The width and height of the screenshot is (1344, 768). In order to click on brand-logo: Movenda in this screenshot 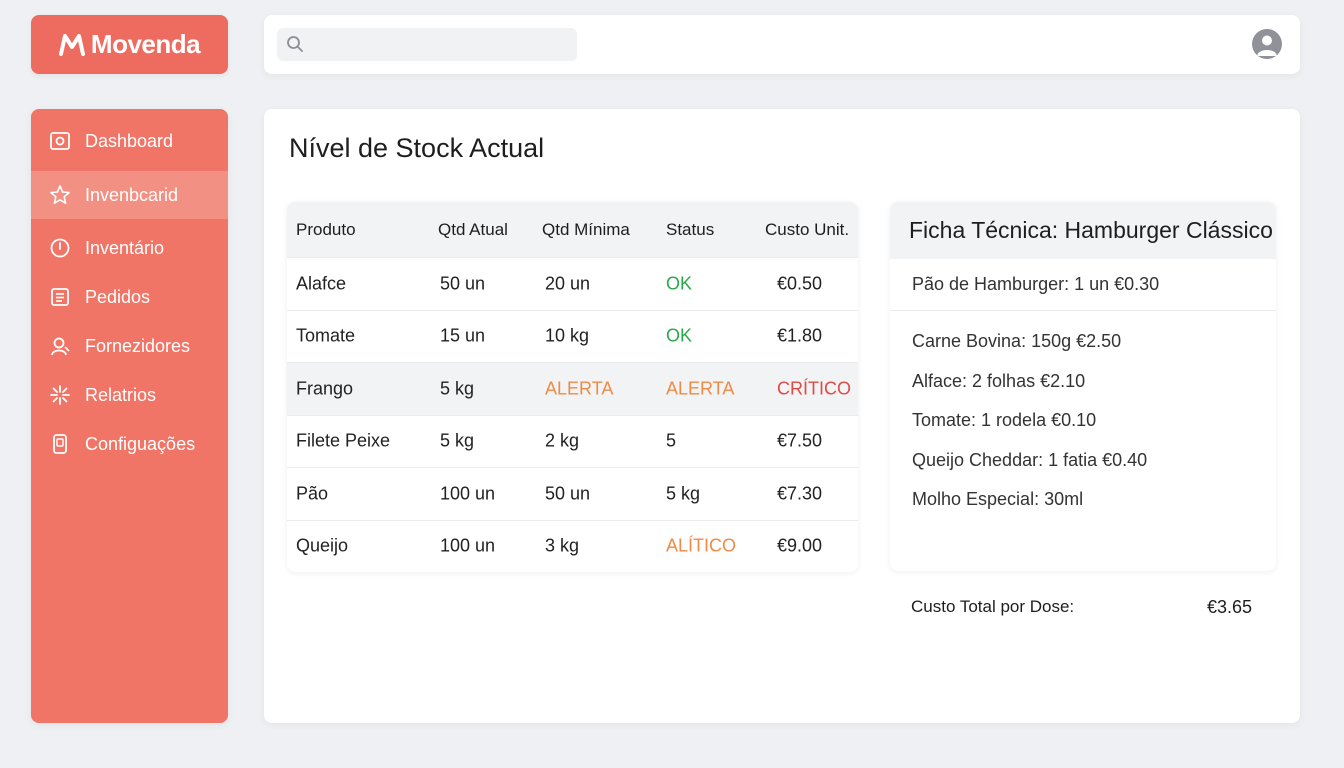, I will do `click(129, 44)`.